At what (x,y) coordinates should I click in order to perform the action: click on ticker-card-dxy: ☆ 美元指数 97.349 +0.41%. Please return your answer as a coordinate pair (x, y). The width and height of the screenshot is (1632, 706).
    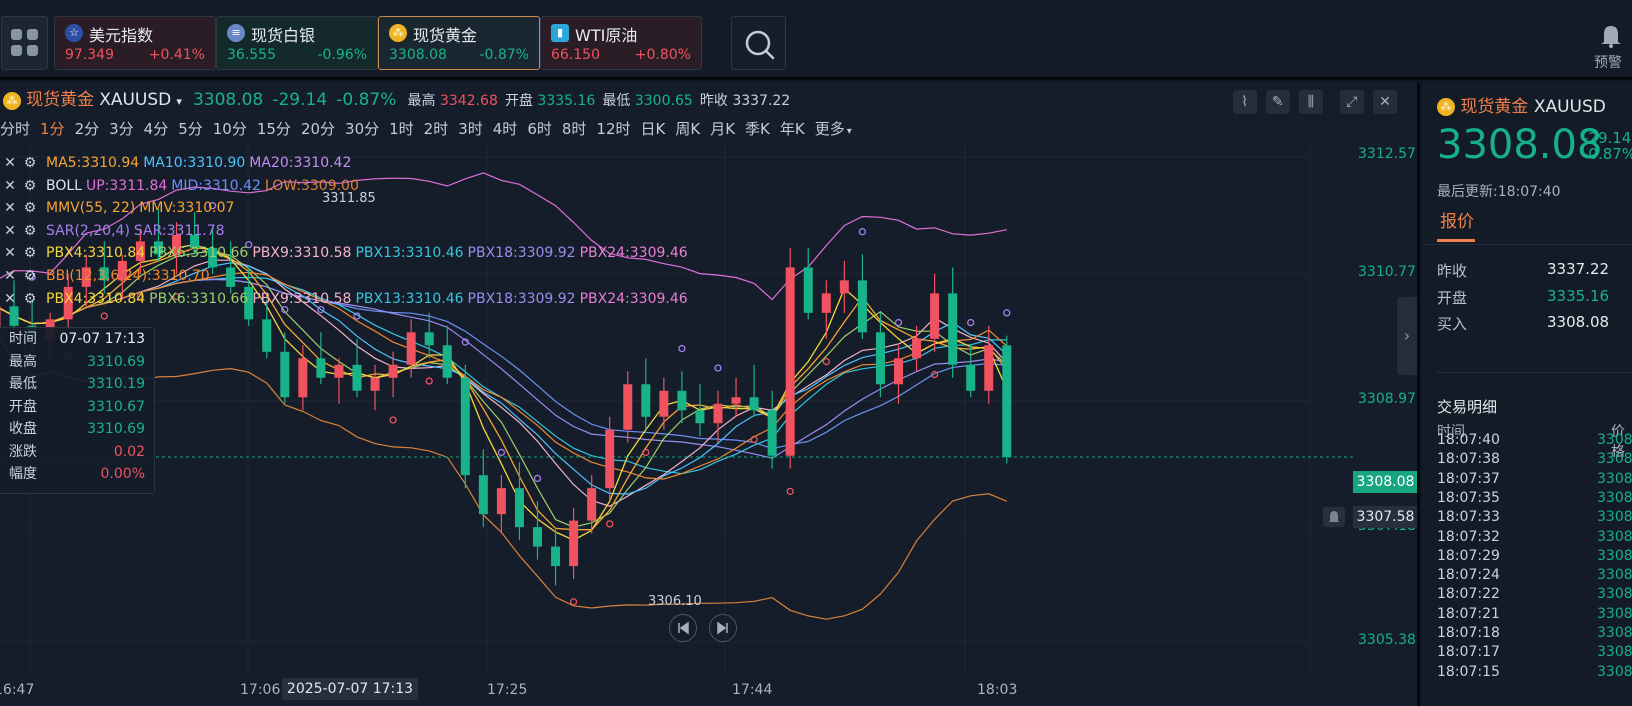
    Looking at the image, I should click on (135, 43).